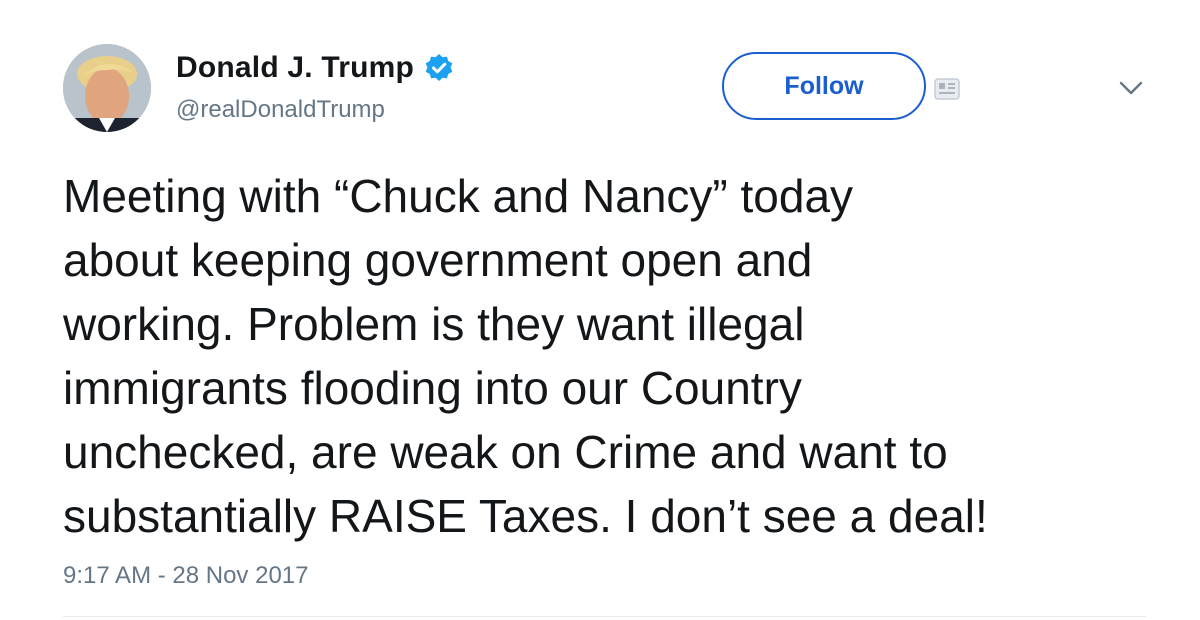  Describe the element at coordinates (604, 616) in the screenshot. I see `divider` at that location.